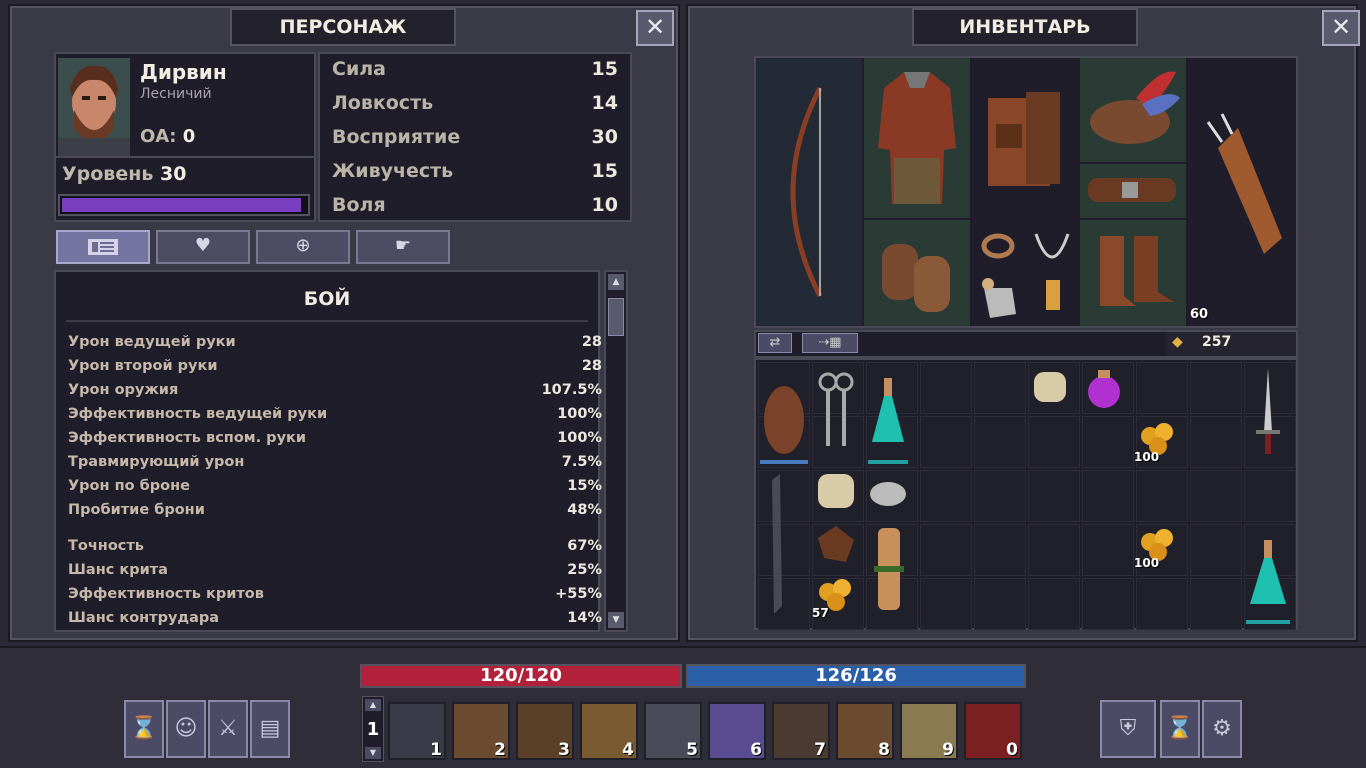 The height and width of the screenshot is (768, 1366). I want to click on gloves-slot, so click(917, 273).